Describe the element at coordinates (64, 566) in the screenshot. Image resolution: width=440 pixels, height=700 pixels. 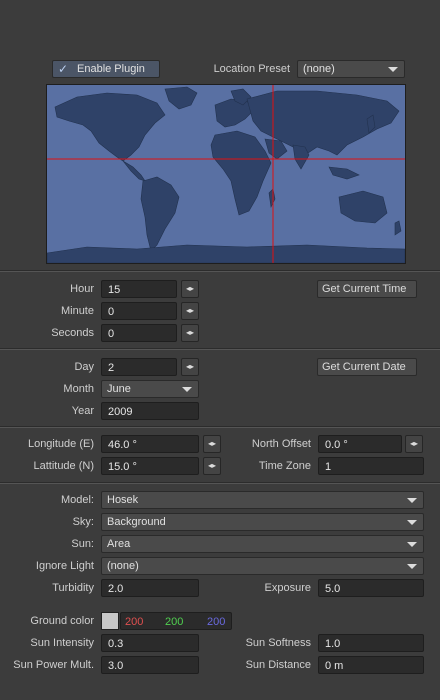
I see `ignore-light-label: Ignore Light` at that location.